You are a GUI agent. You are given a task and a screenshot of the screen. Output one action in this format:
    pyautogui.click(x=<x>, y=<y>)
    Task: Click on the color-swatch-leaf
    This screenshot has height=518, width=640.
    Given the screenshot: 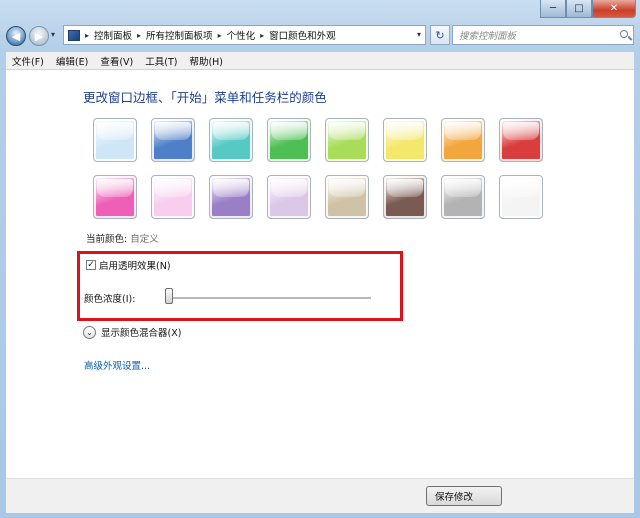 What is the action you would take?
    pyautogui.click(x=289, y=140)
    